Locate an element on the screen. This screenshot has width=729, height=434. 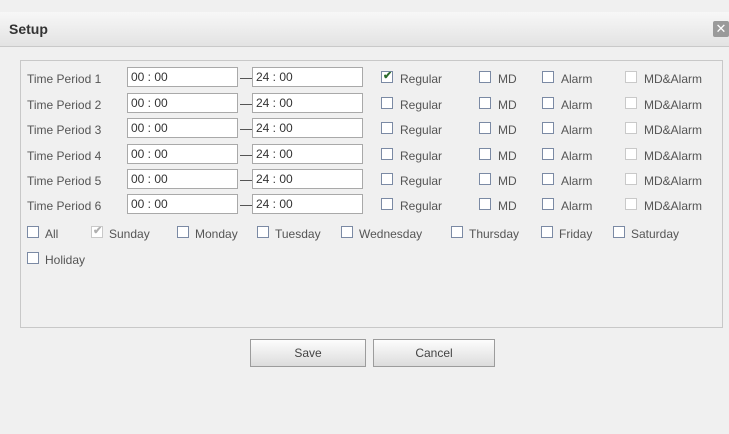
time-period-label: Time Period 1 is located at coordinates (64, 79).